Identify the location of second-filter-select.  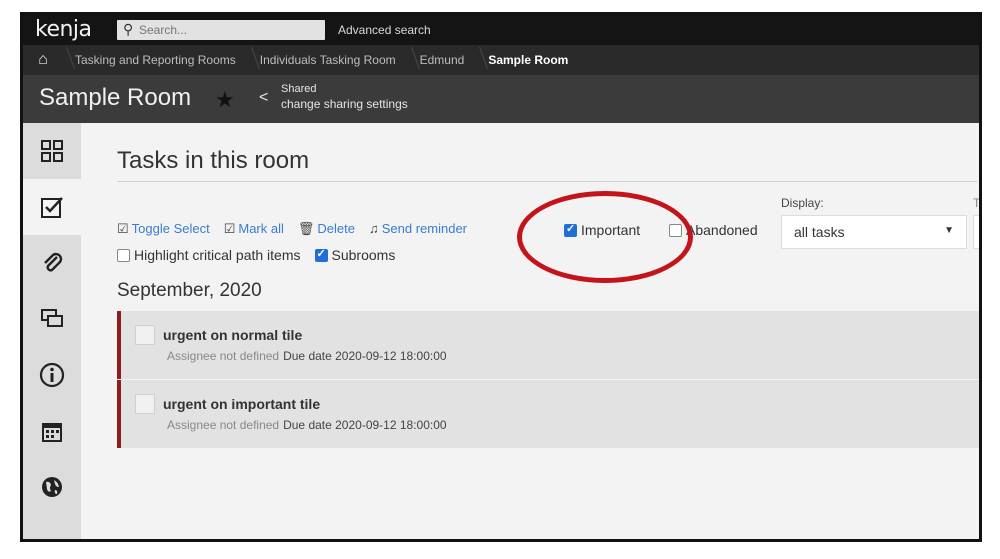
(976, 232).